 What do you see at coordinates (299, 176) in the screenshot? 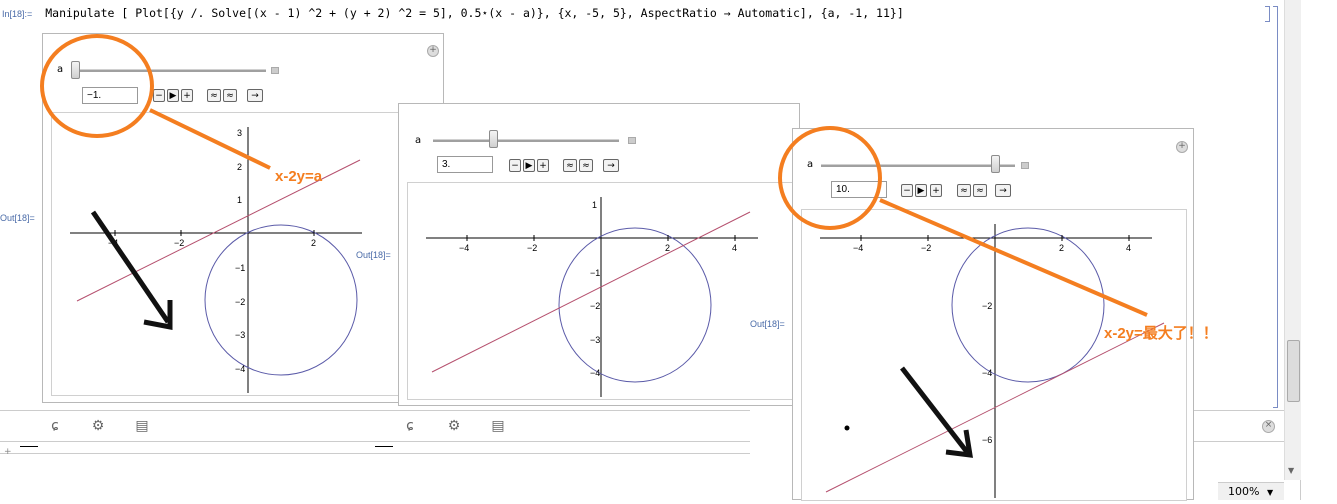
I see `annotation-label-1: x-2y=a` at bounding box center [299, 176].